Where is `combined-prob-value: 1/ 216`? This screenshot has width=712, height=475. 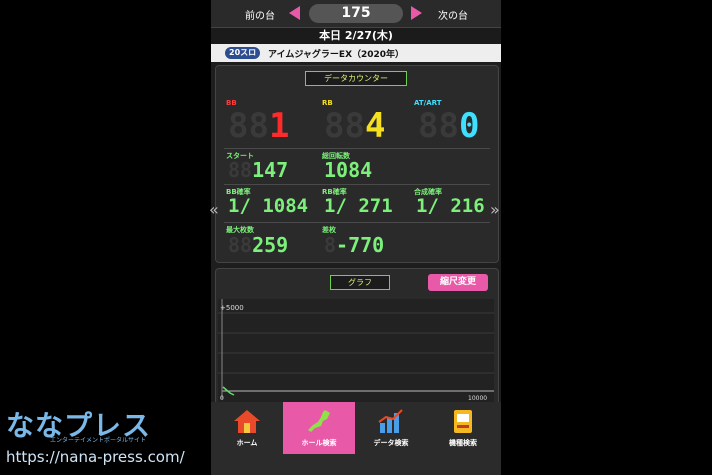 combined-prob-value: 1/ 216 is located at coordinates (450, 206).